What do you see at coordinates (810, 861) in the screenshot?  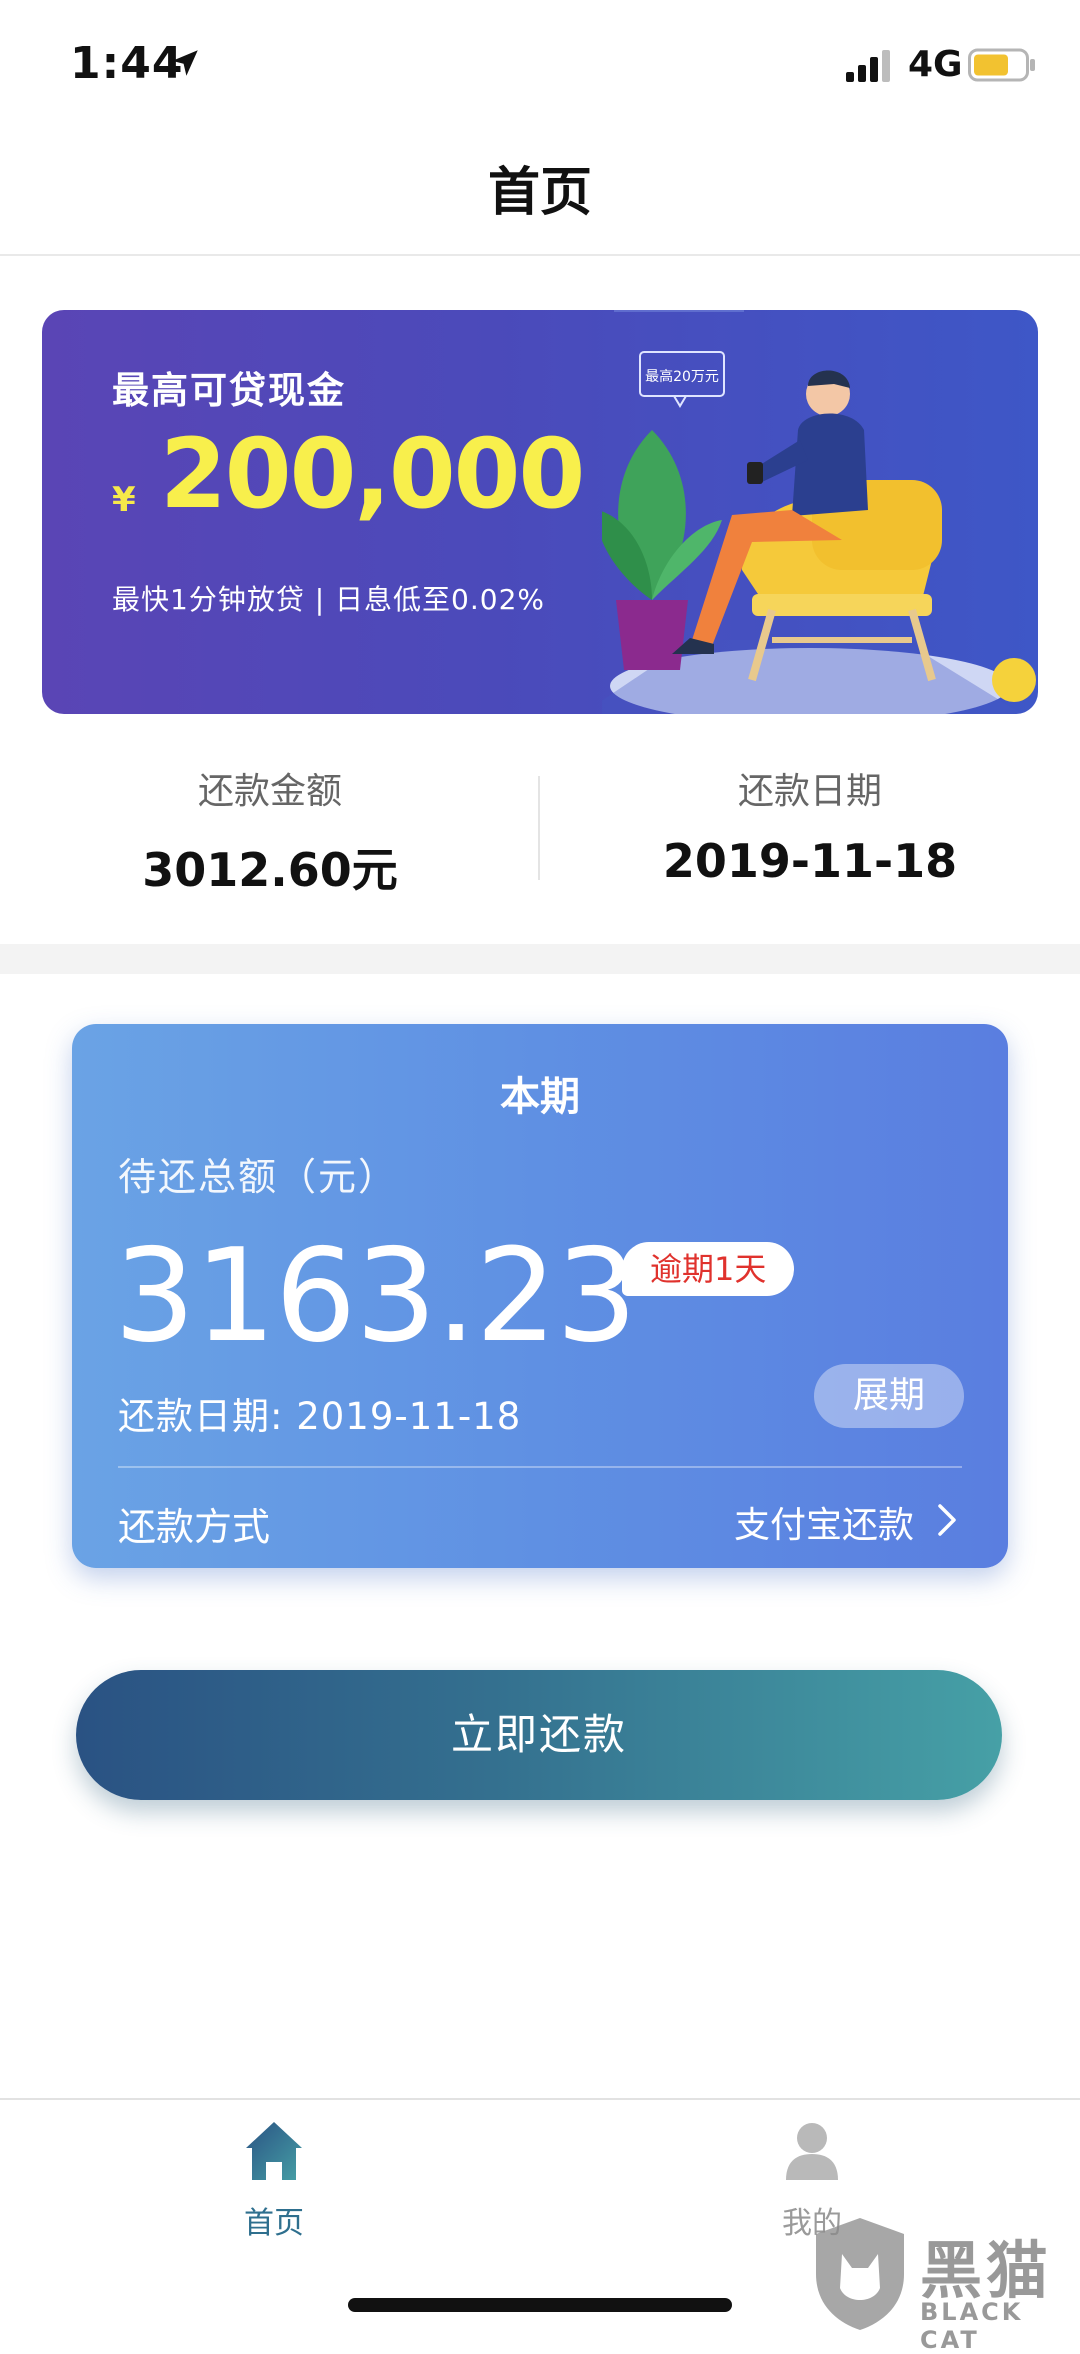 I see `summary-date-value: 2019-11-18` at bounding box center [810, 861].